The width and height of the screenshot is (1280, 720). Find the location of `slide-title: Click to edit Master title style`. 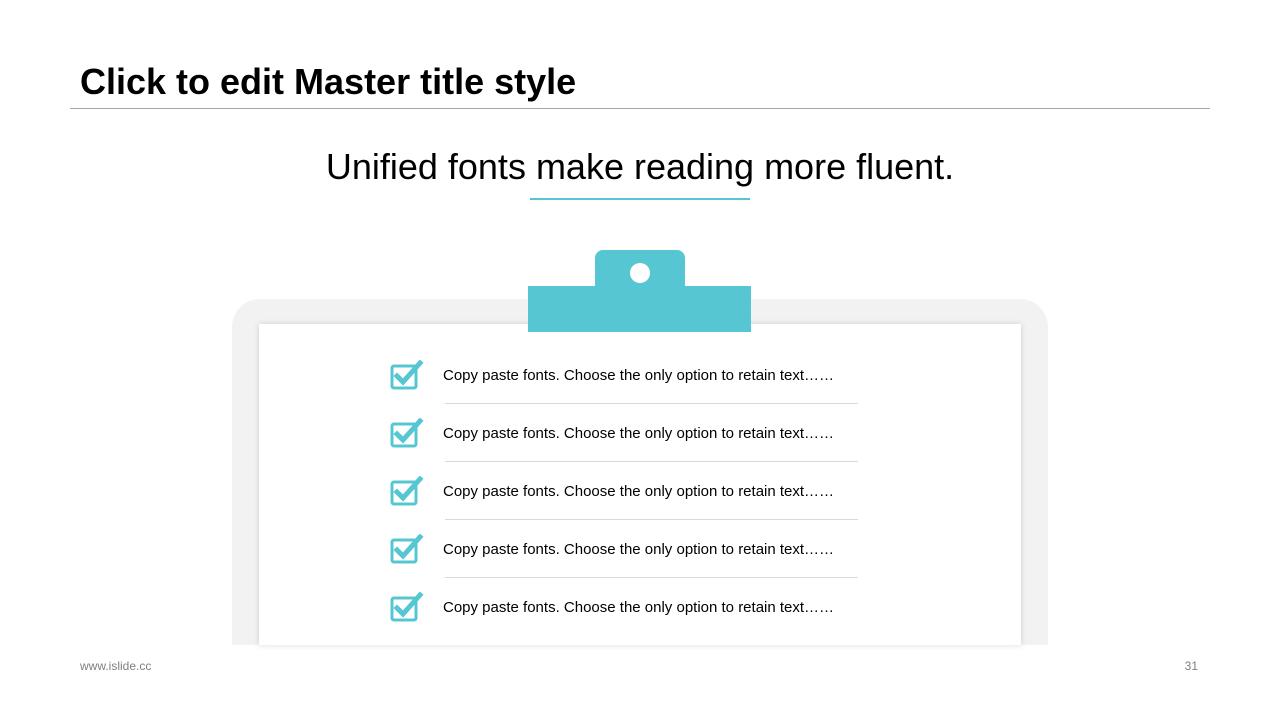

slide-title: Click to edit Master title style is located at coordinates (328, 82).